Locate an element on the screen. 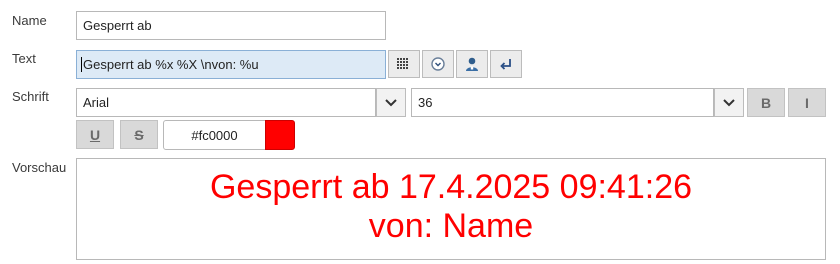 The width and height of the screenshot is (840, 264). size-select-dropdown is located at coordinates (729, 102).